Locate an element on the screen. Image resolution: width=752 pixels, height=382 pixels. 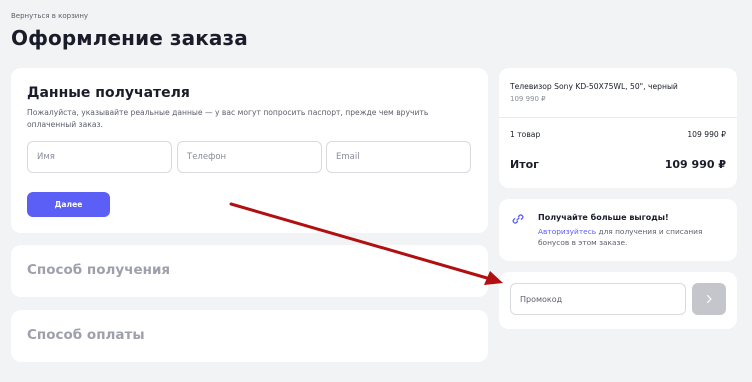
recipient-title: Данные получателя is located at coordinates (108, 93).